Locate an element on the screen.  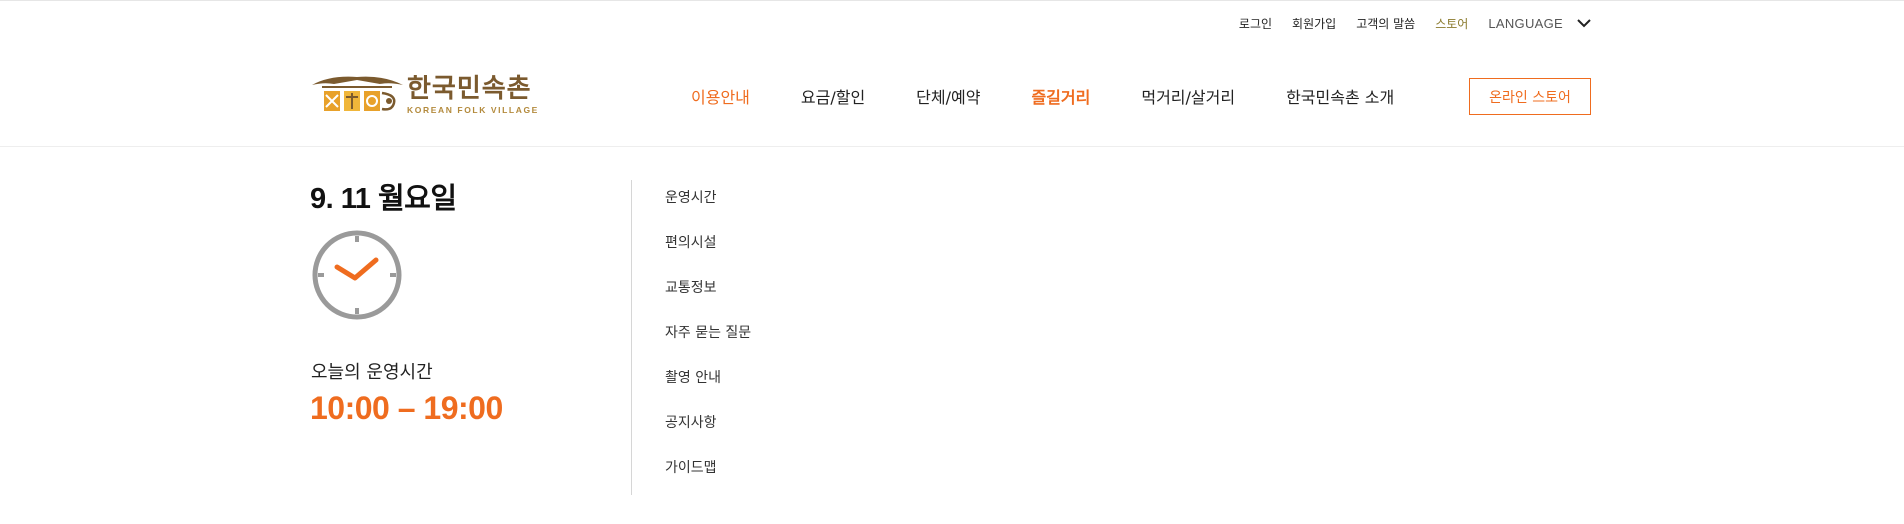
submenu-item-notices: 공지사항 is located at coordinates (708, 436).